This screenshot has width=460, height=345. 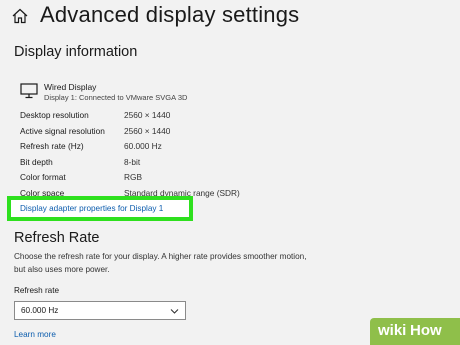 What do you see at coordinates (37, 290) in the screenshot?
I see `refresh-rate-label: Refresh rate` at bounding box center [37, 290].